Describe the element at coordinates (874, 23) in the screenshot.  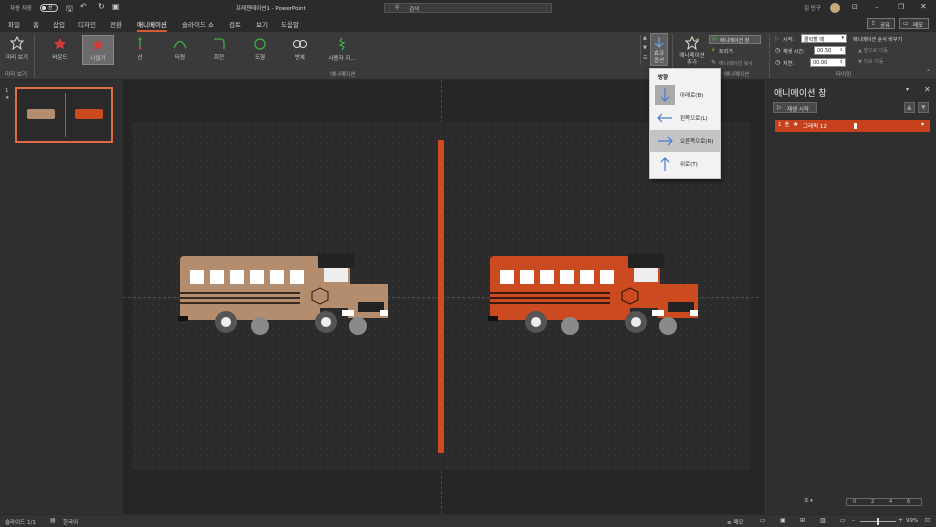
I see `share-icon: ⇪` at that location.